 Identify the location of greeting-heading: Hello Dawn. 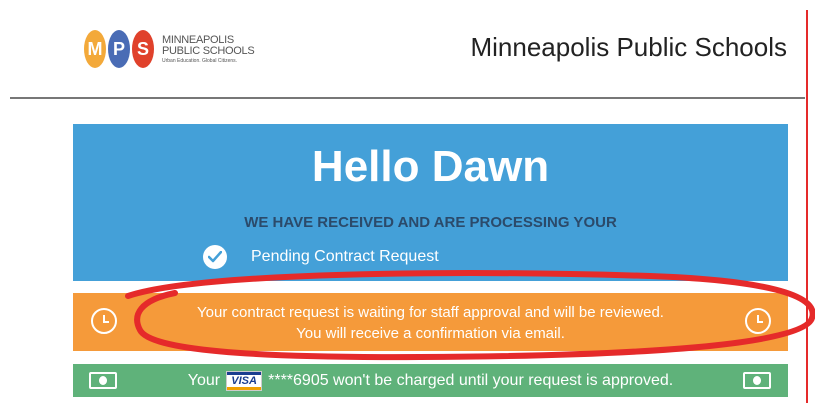
(430, 166).